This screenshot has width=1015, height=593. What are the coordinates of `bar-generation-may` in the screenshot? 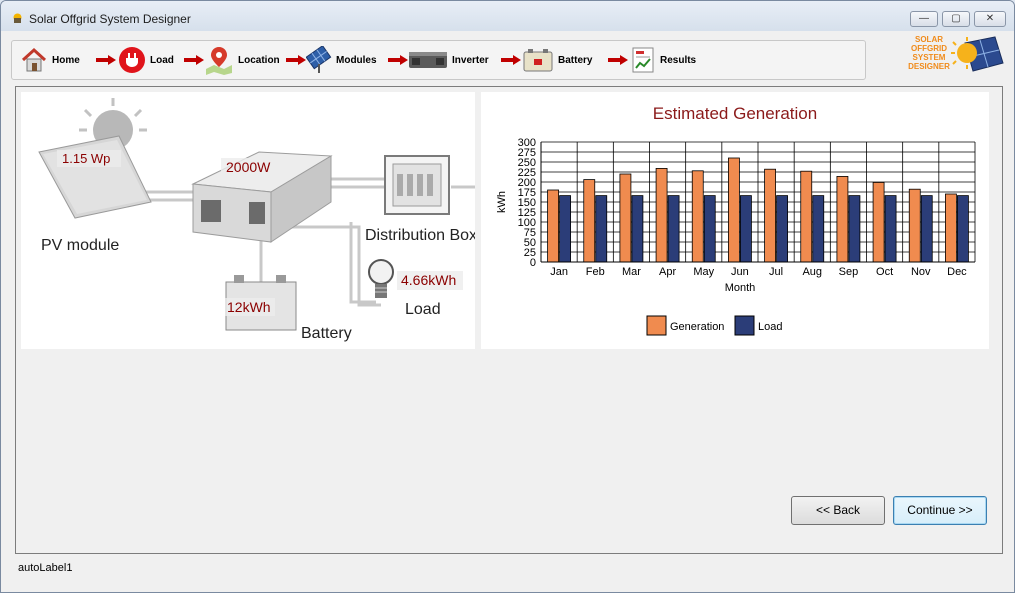 It's located at (697, 216).